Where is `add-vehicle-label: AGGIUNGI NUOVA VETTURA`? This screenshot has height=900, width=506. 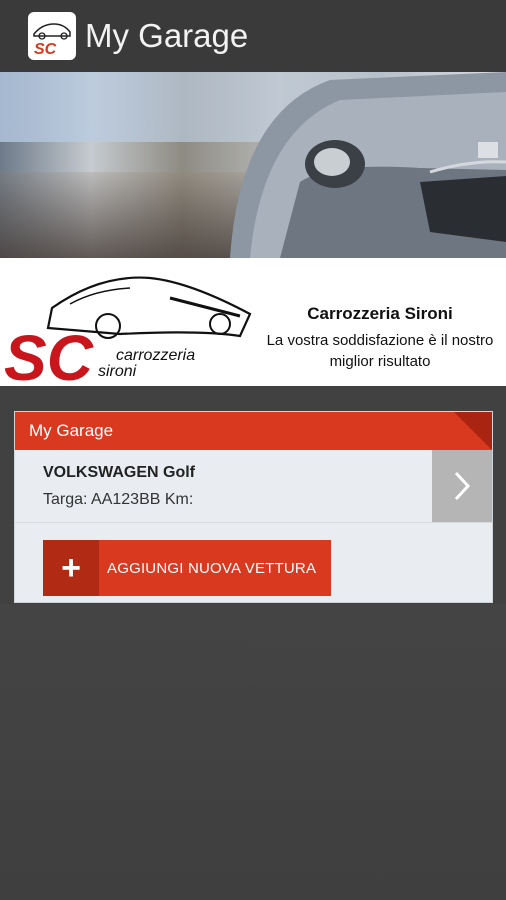 add-vehicle-label: AGGIUNGI NUOVA VETTURA is located at coordinates (212, 568).